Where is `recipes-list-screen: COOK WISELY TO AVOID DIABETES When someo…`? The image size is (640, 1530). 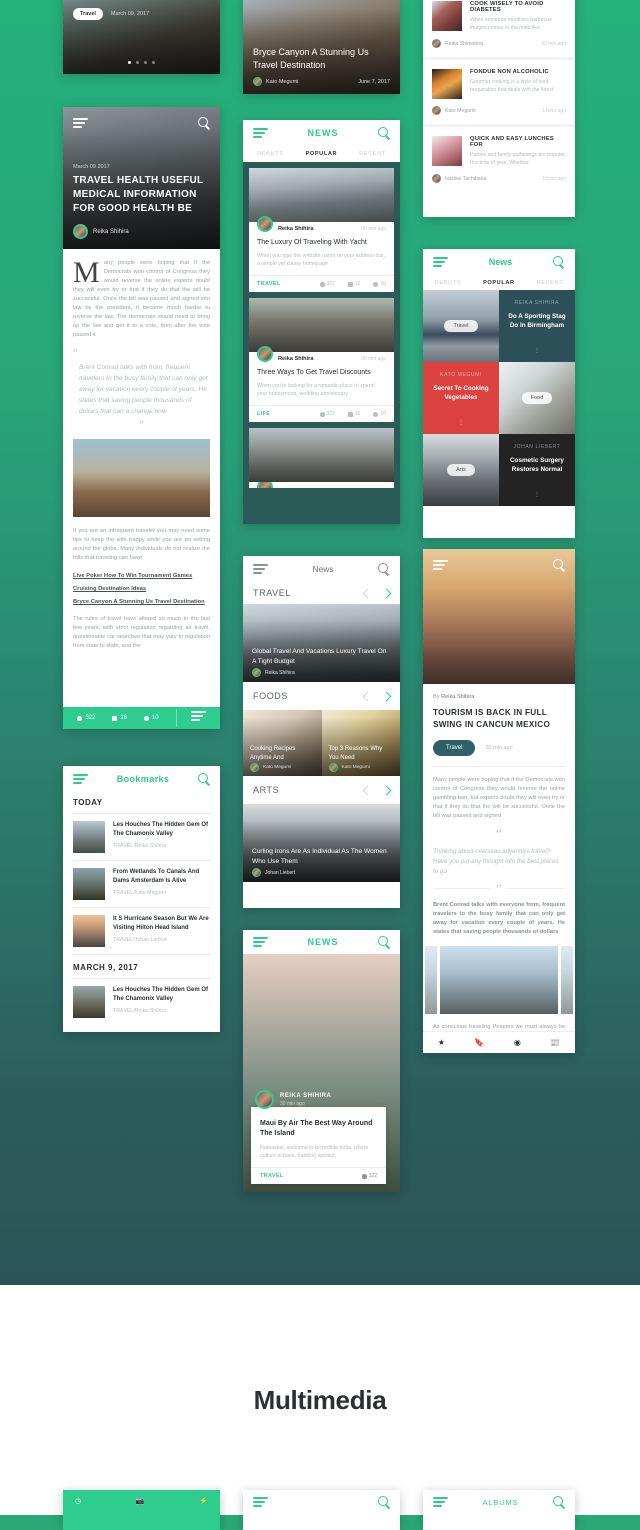
recipes-list-screen: COOK WISELY TO AVOID DIABETES When someo… is located at coordinates (499, 108).